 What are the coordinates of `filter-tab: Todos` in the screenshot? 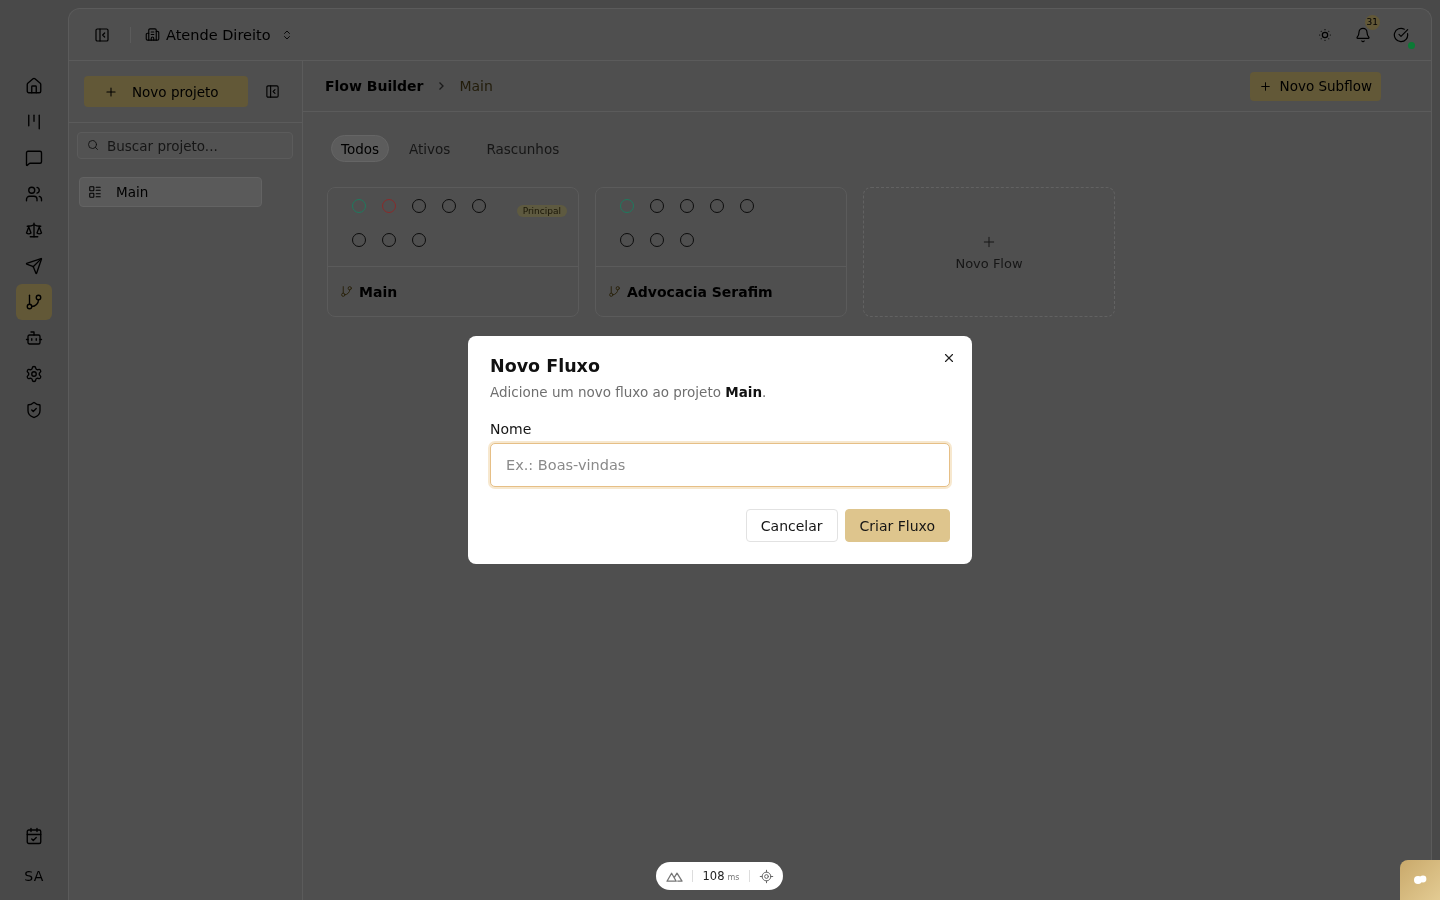 It's located at (360, 148).